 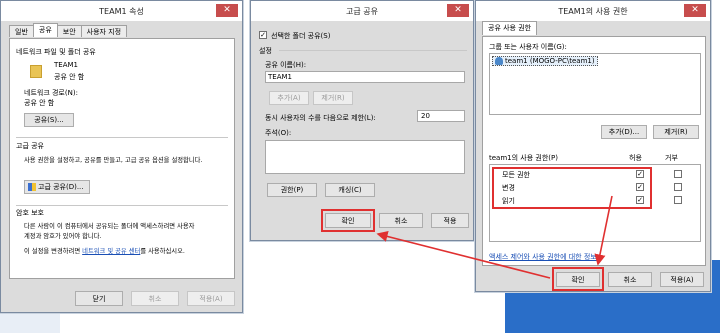 I want to click on permissions-ok-highlight, so click(x=578, y=279).